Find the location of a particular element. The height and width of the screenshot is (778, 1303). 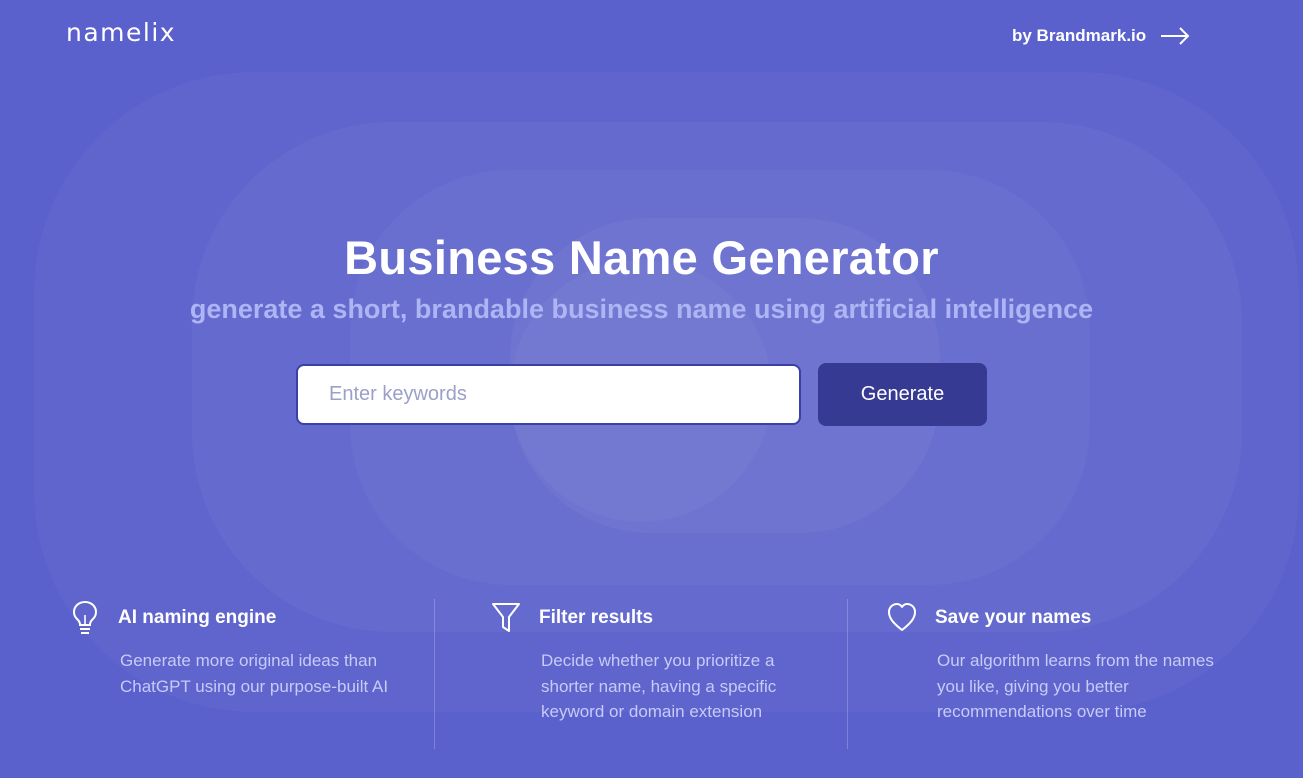

heart-icon is located at coordinates (902, 617).